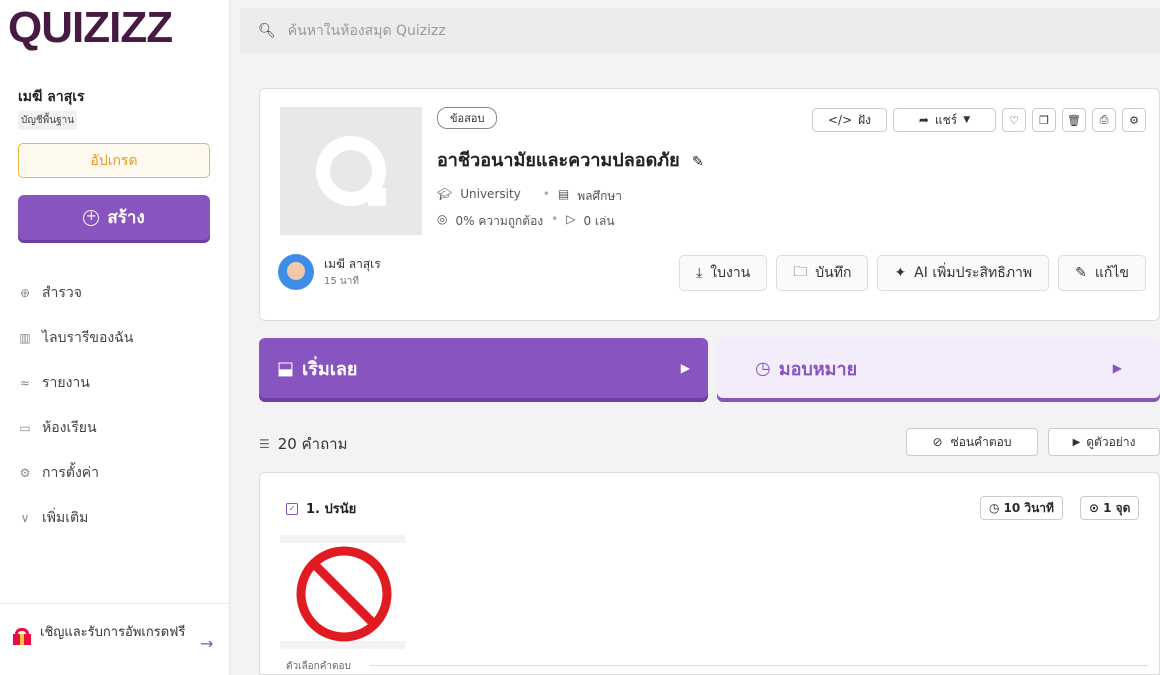 Image resolution: width=1160 pixels, height=675 pixels. I want to click on worksheet-button: ⤓ ใบงาน, so click(723, 273).